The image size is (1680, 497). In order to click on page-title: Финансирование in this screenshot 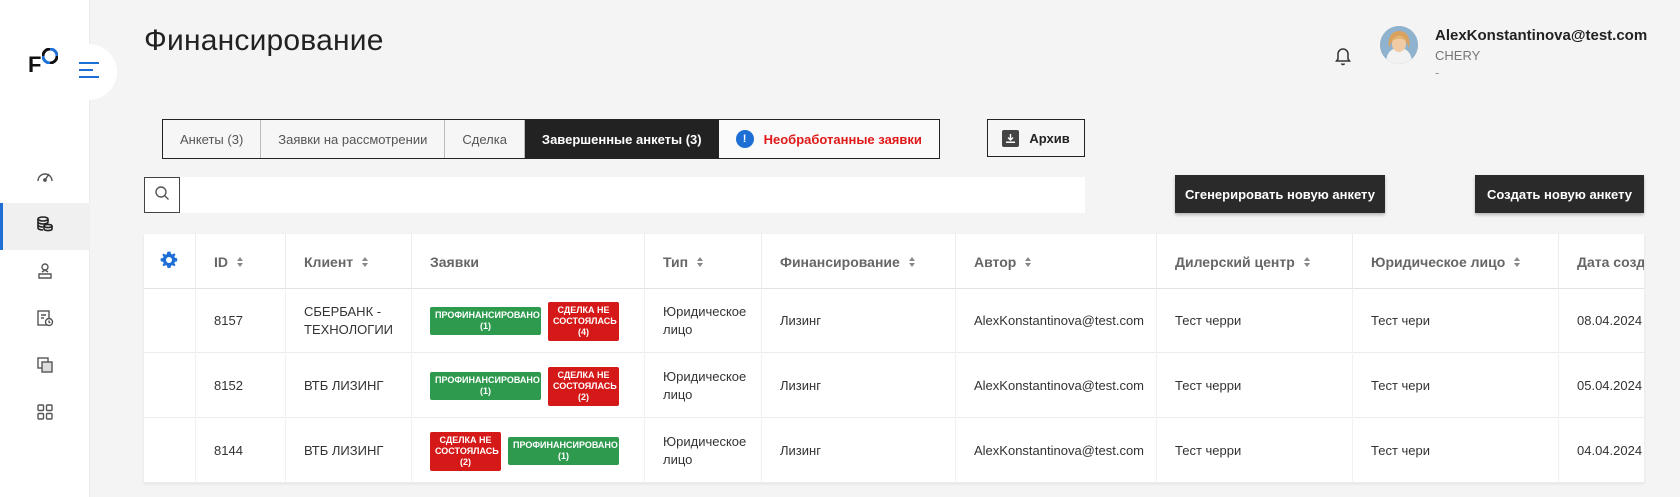, I will do `click(264, 40)`.